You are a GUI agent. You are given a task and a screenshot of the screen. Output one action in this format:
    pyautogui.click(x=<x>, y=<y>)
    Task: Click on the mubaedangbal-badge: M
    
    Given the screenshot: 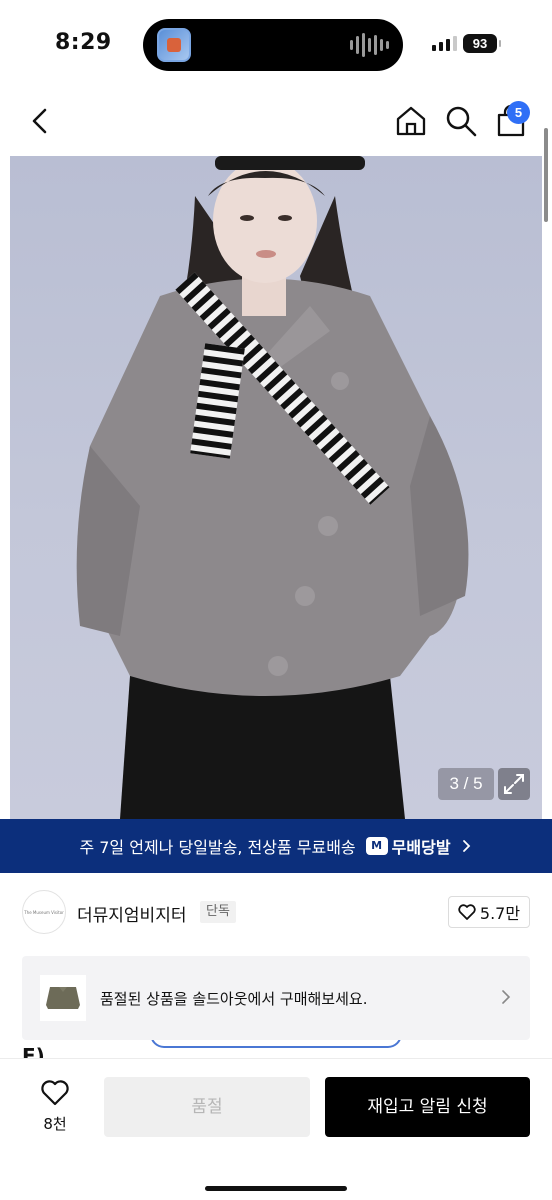 What is the action you would take?
    pyautogui.click(x=376, y=846)
    